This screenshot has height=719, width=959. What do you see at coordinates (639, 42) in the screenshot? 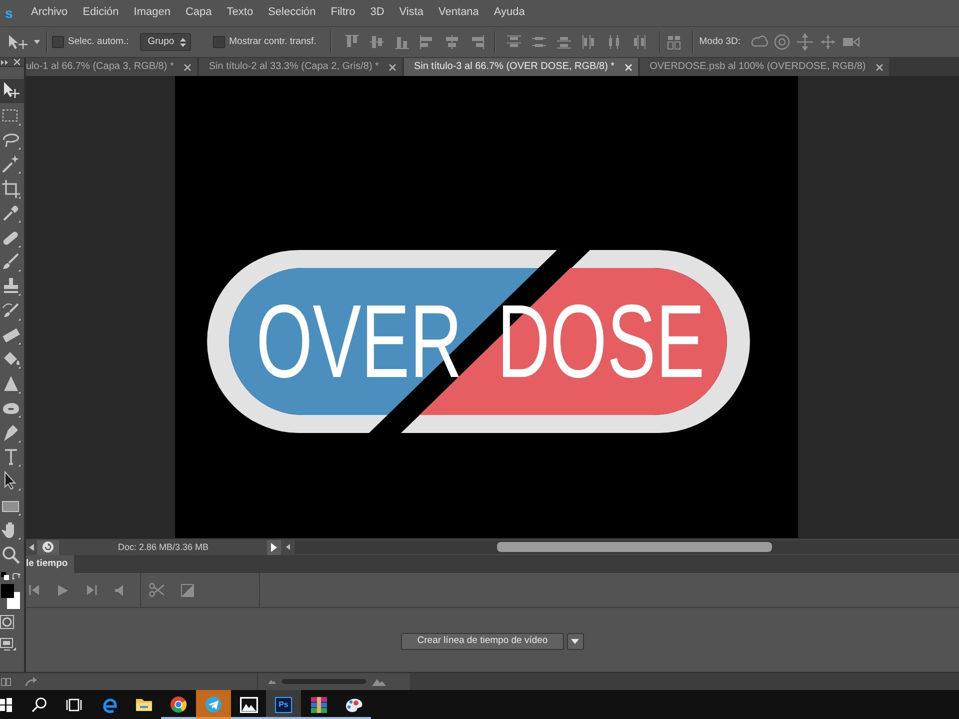
I see `distribute-right-icon` at bounding box center [639, 42].